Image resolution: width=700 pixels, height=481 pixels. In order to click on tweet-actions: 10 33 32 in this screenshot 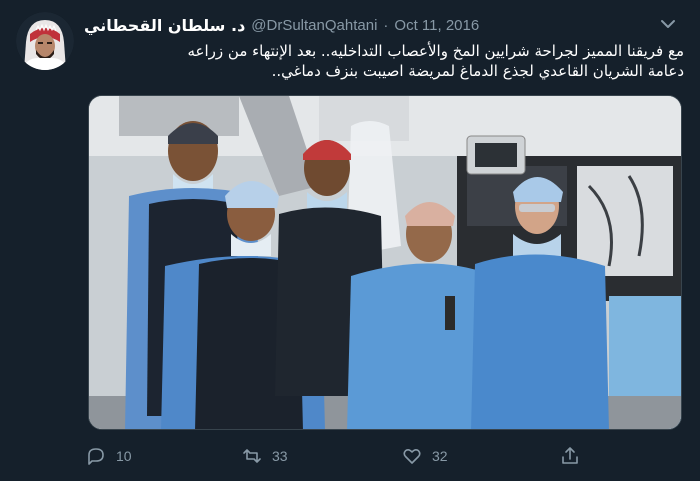, I will do `click(383, 456)`.